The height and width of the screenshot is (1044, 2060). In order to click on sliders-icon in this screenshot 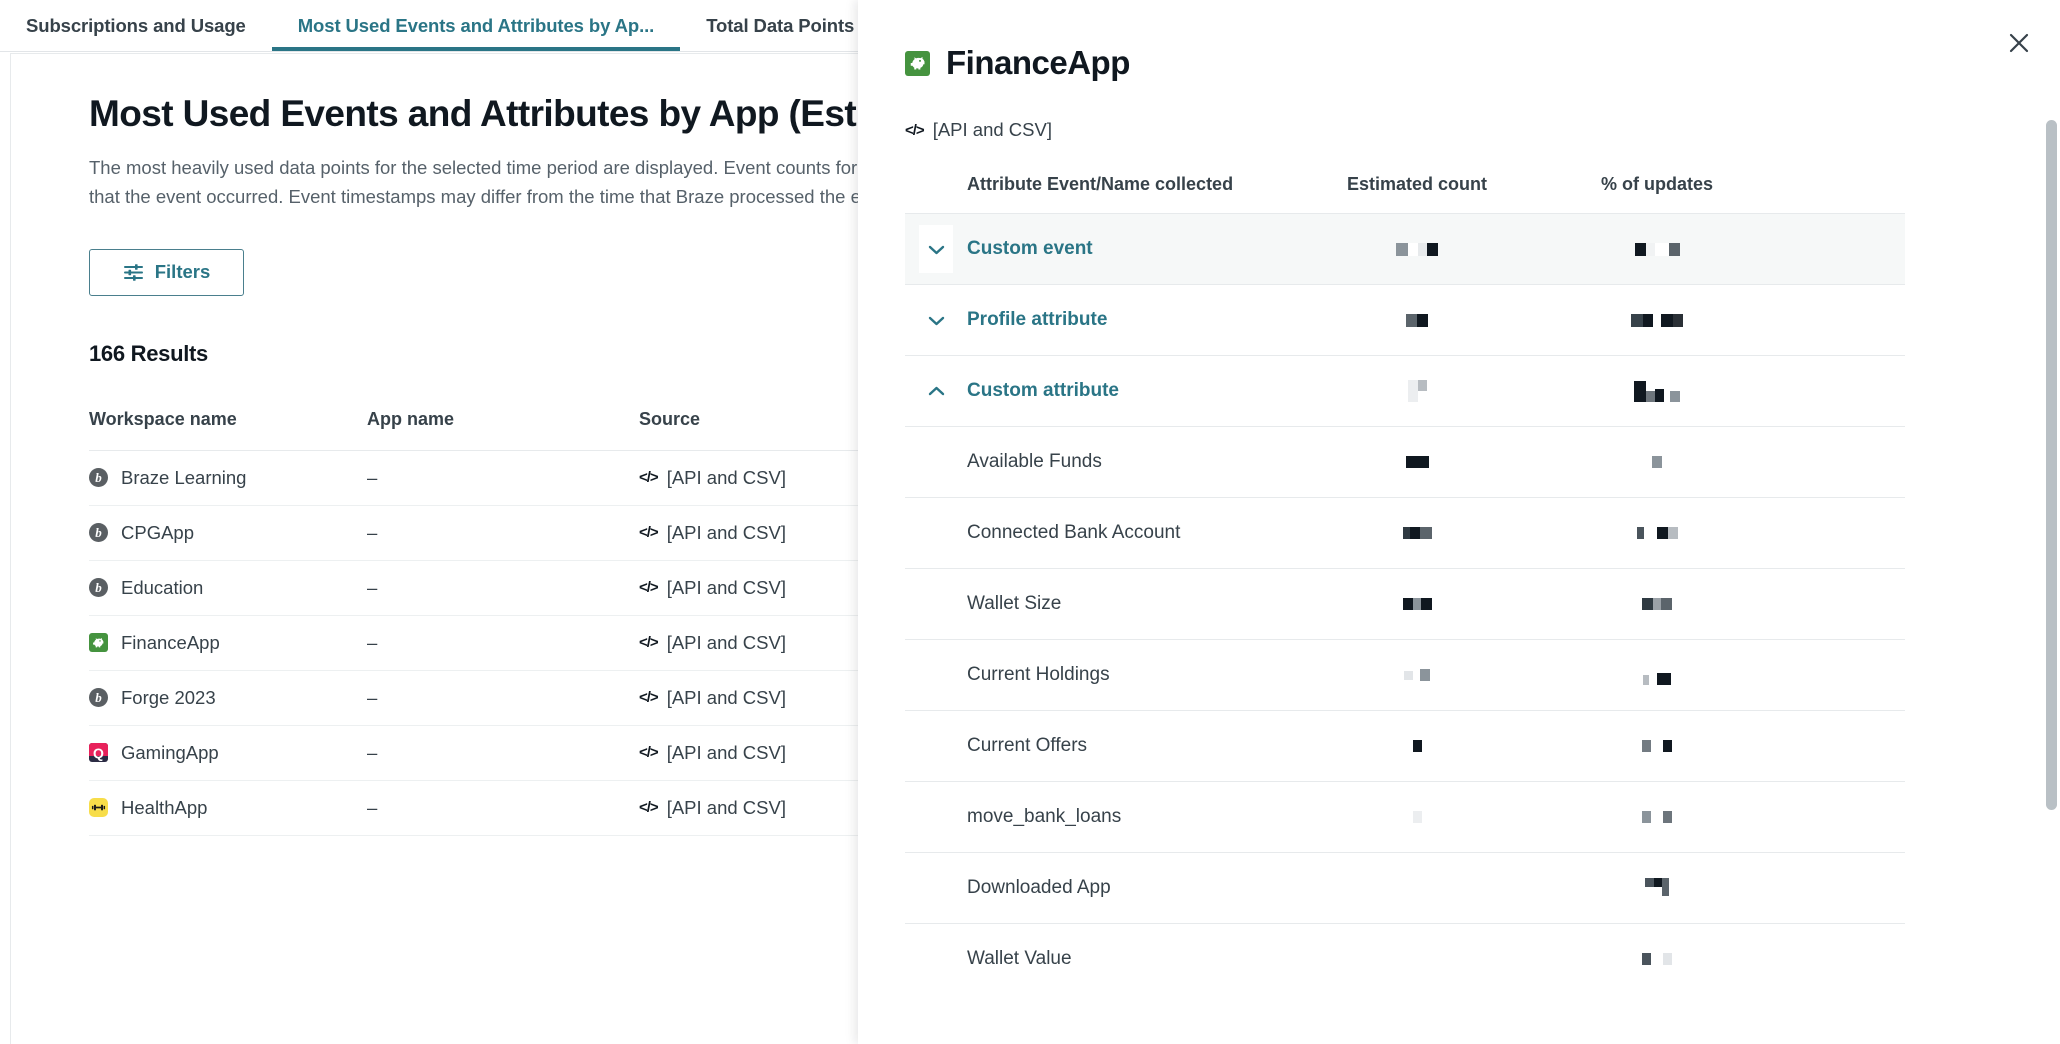, I will do `click(133, 272)`.